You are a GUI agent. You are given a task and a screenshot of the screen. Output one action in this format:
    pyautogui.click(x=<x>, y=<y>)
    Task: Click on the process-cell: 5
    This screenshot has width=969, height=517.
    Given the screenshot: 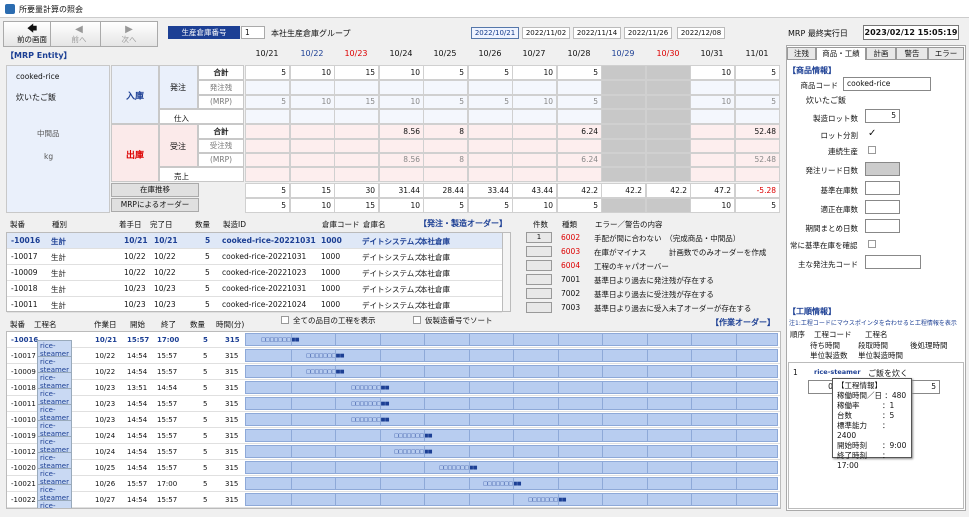 What is the action you would take?
    pyautogui.click(x=205, y=420)
    